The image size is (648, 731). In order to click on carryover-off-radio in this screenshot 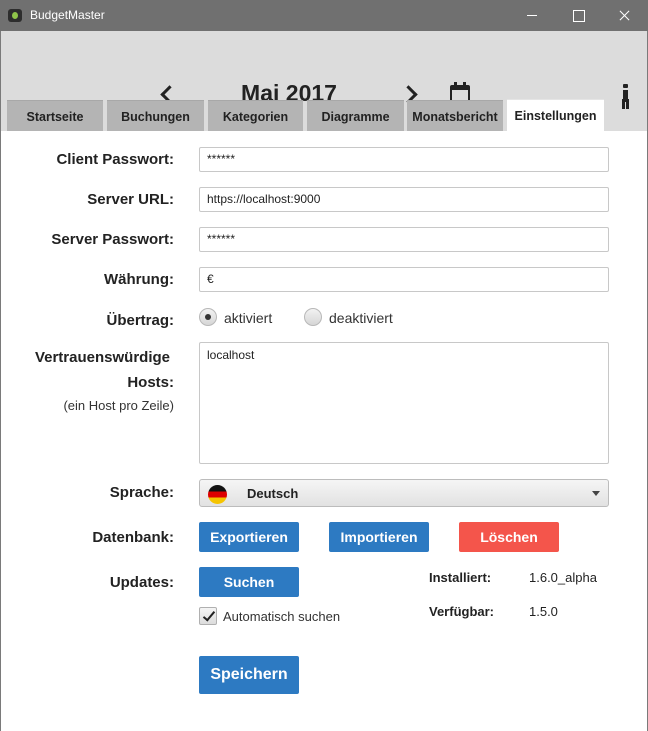, I will do `click(313, 317)`.